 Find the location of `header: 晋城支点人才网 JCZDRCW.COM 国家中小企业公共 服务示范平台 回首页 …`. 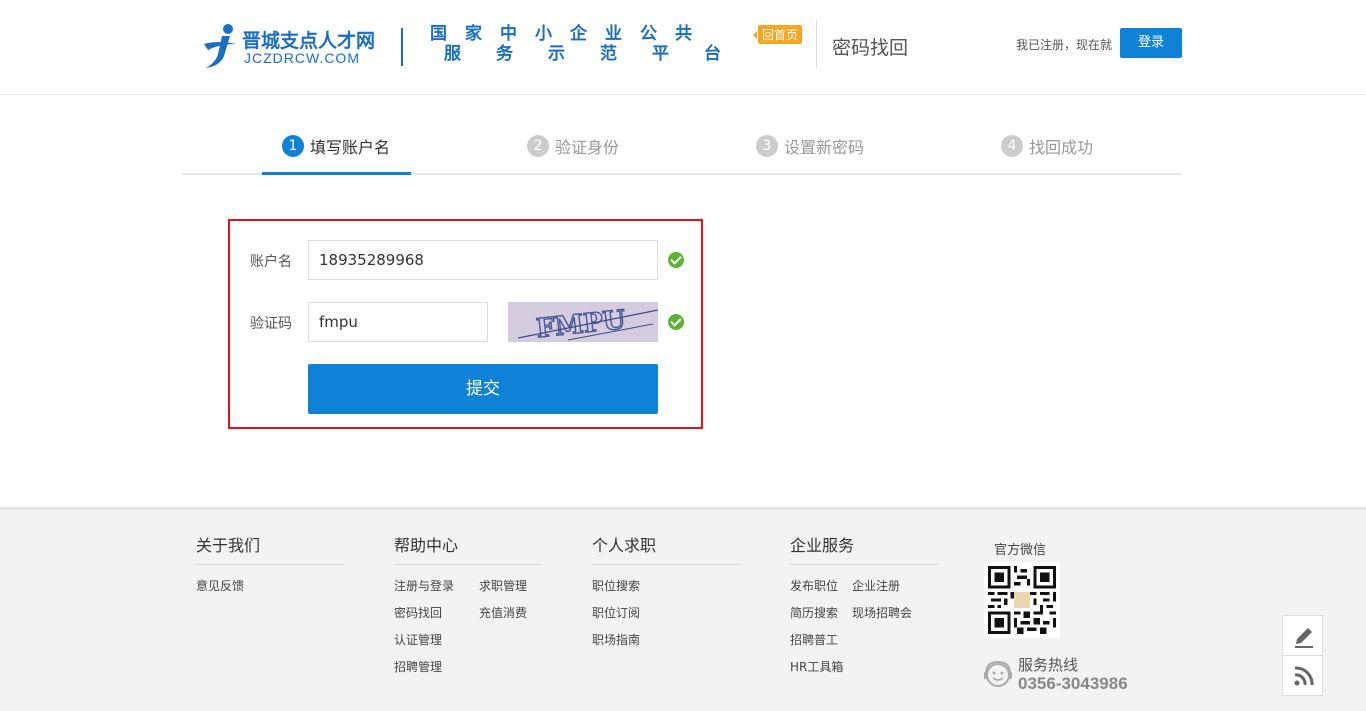

header: 晋城支点人才网 JCZDRCW.COM 国家中小企业公共 服务示范平台 回首页 … is located at coordinates (683, 47).